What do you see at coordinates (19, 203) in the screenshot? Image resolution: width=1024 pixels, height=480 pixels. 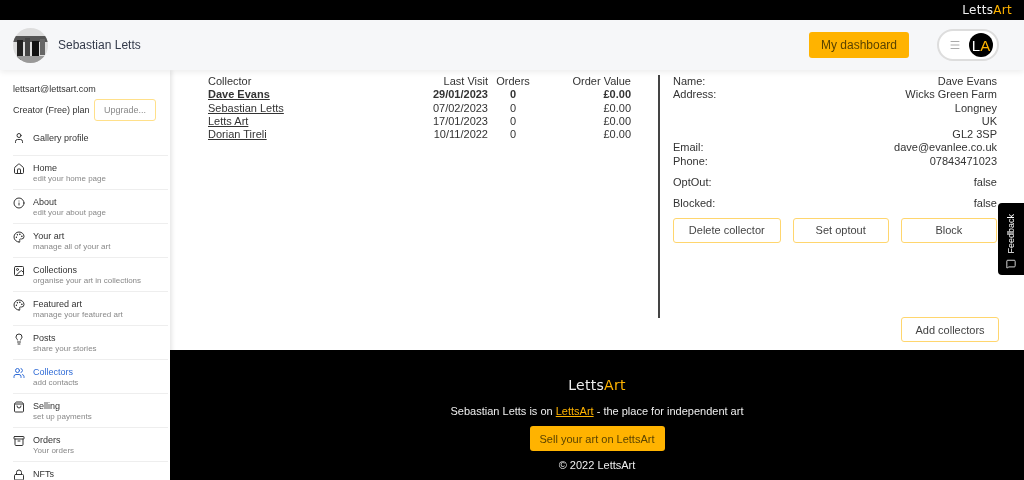 I see `info-icon` at bounding box center [19, 203].